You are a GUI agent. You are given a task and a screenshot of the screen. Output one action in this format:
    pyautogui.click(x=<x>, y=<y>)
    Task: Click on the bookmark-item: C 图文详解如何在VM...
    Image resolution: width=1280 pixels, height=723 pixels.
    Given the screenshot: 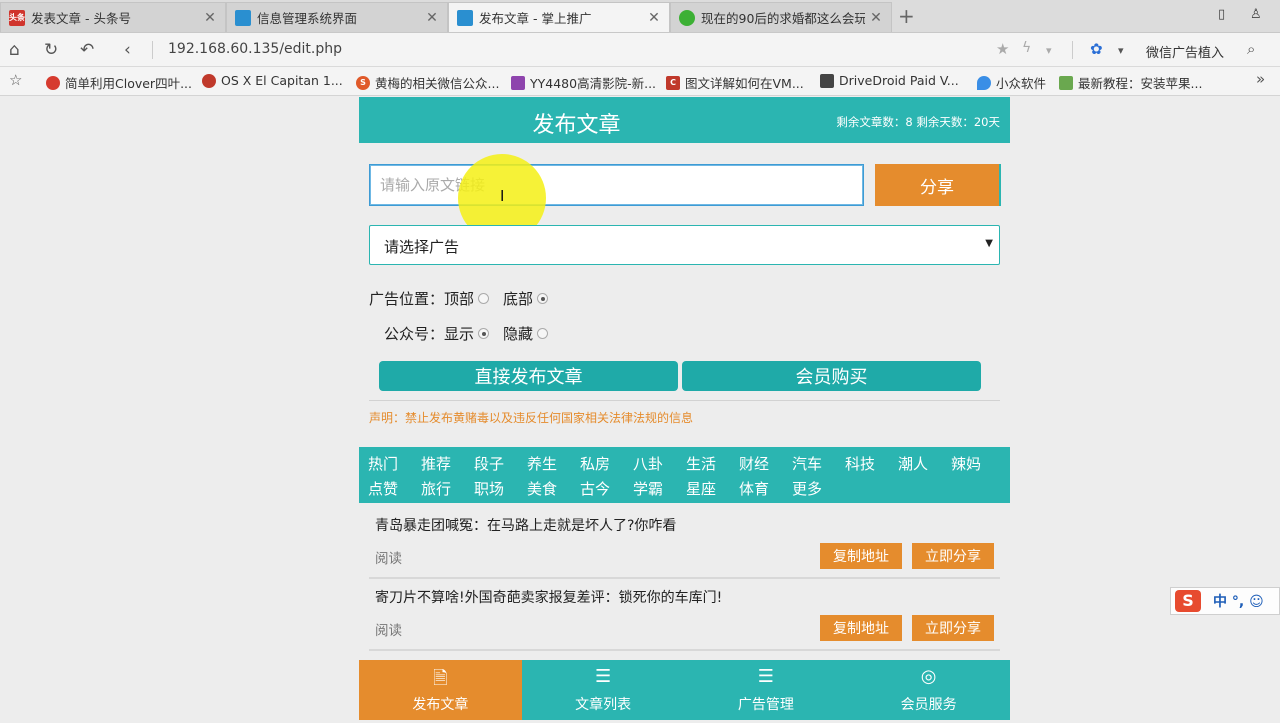 What is the action you would take?
    pyautogui.click(x=735, y=82)
    